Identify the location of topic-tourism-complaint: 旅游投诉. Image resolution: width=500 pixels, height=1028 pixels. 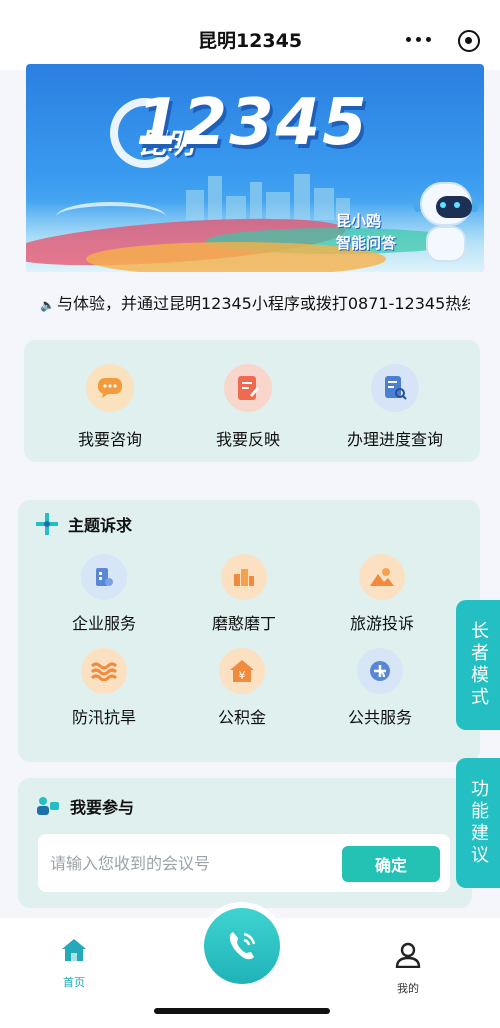
(382, 594).